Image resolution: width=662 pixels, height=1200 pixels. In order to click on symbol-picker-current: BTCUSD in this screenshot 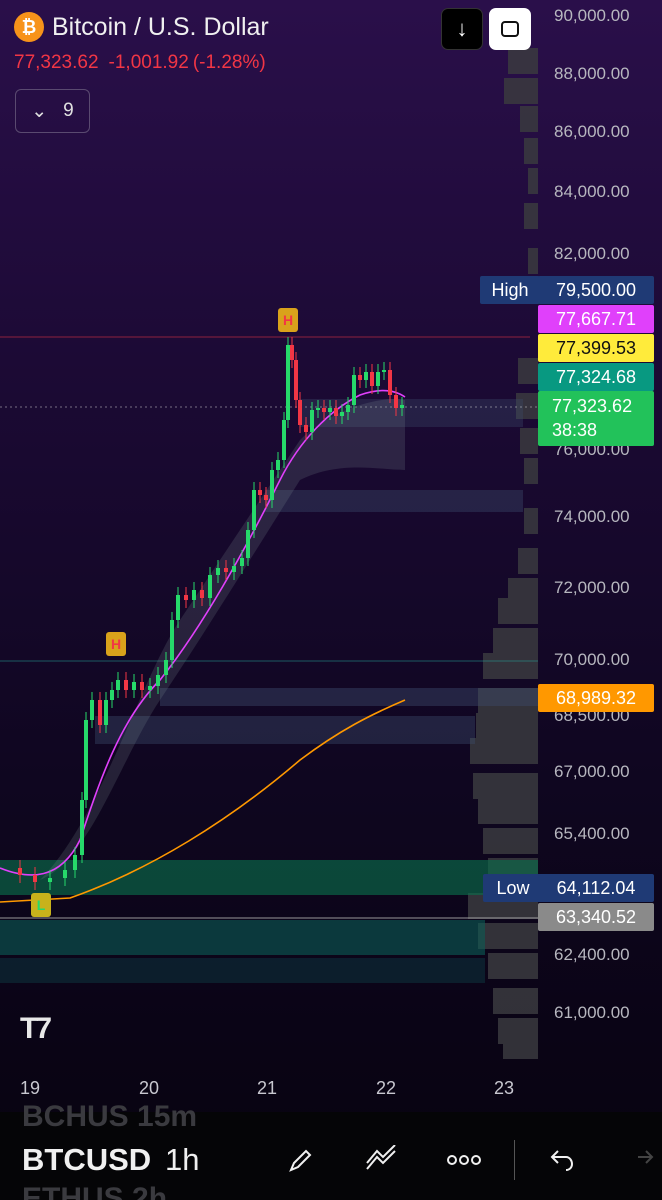, I will do `click(86, 1160)`.